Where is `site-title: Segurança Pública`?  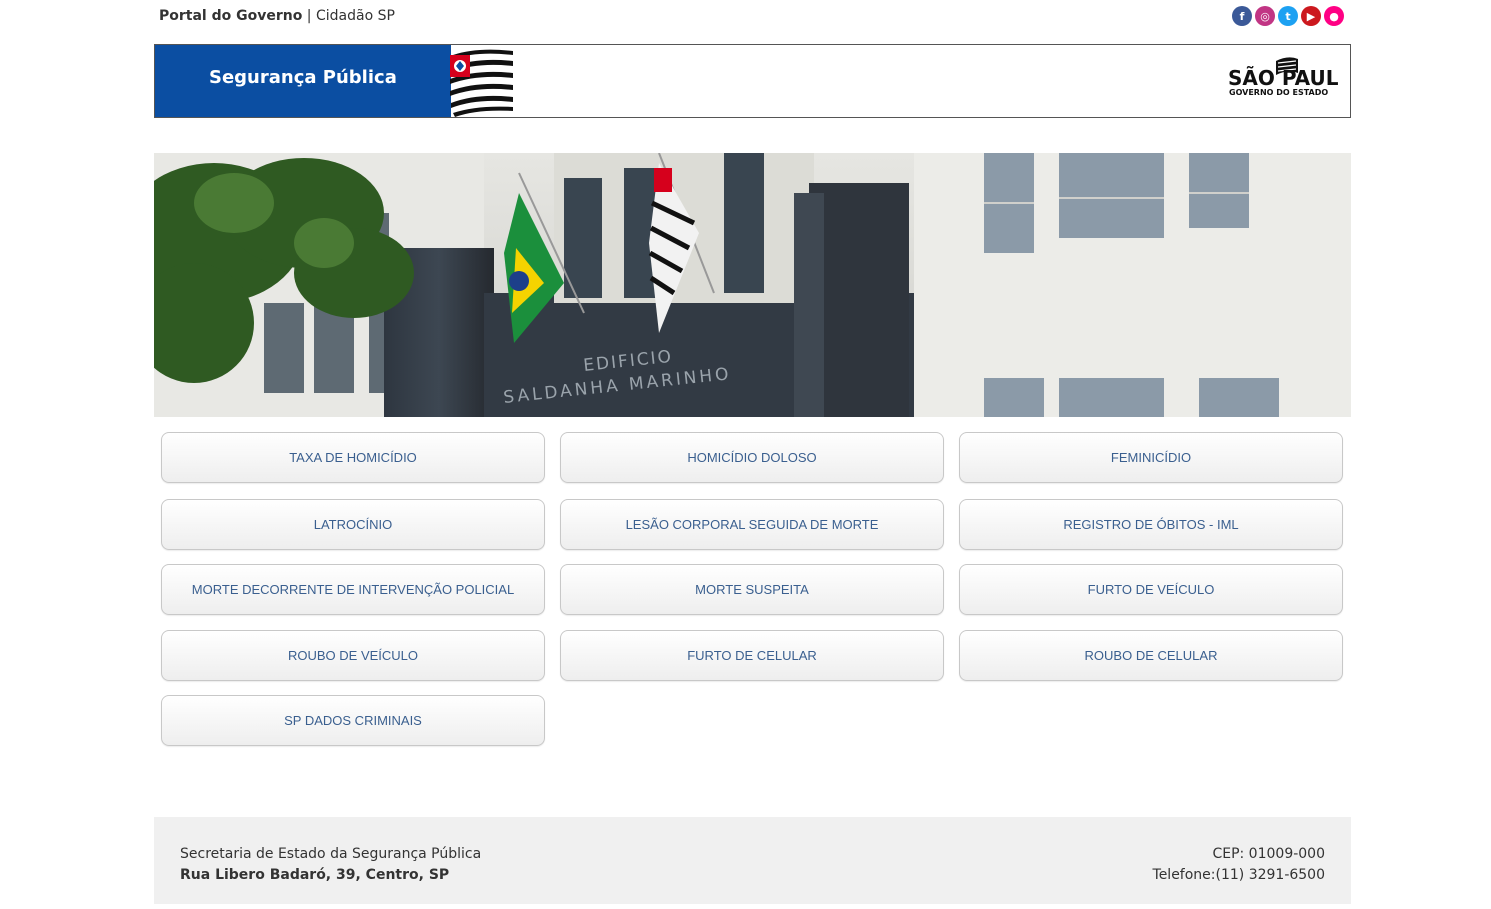
site-title: Segurança Pública is located at coordinates (303, 77).